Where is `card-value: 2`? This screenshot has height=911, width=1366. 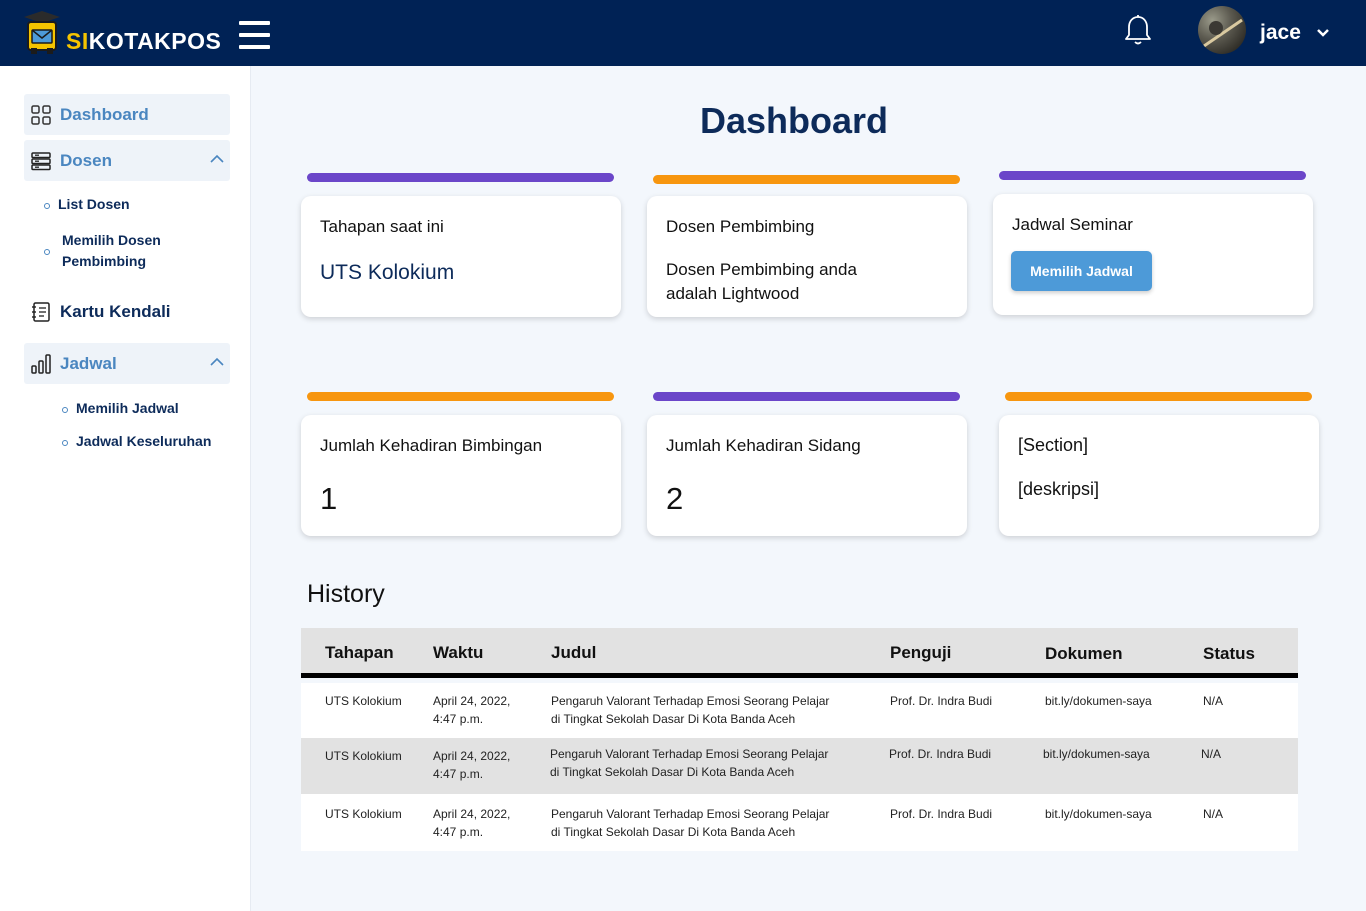
card-value: 2 is located at coordinates (675, 498).